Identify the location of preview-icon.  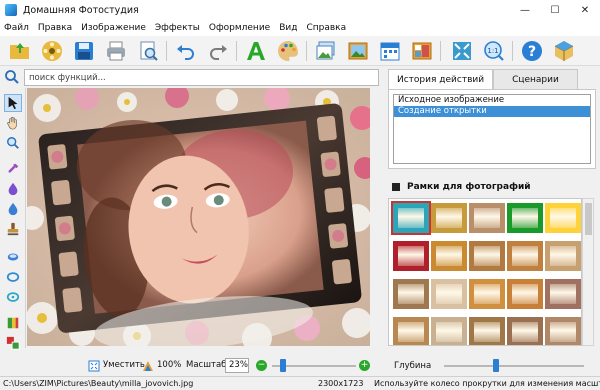
(148, 51).